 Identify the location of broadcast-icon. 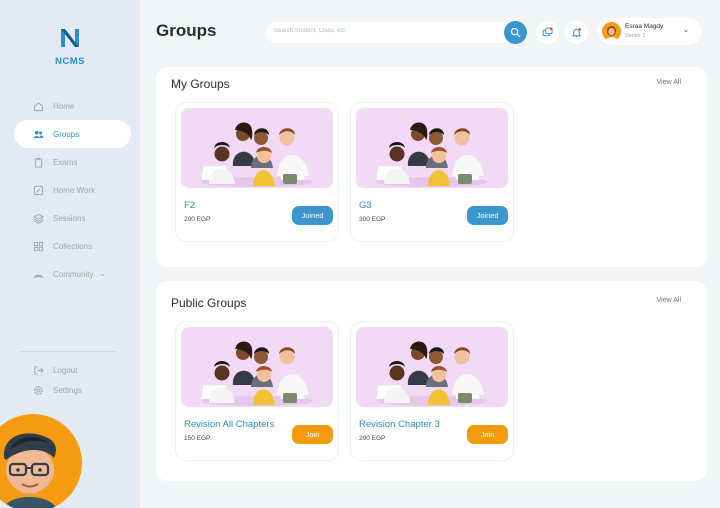
(38, 274).